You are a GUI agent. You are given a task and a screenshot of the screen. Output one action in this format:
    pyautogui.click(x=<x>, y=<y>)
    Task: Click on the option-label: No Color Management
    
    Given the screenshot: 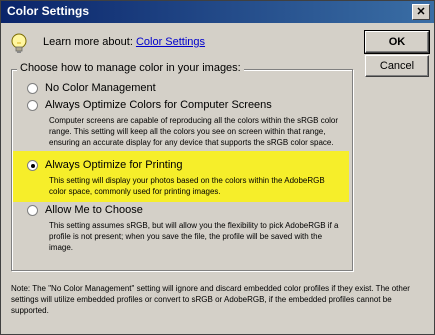 What is the action you would take?
    pyautogui.click(x=100, y=88)
    